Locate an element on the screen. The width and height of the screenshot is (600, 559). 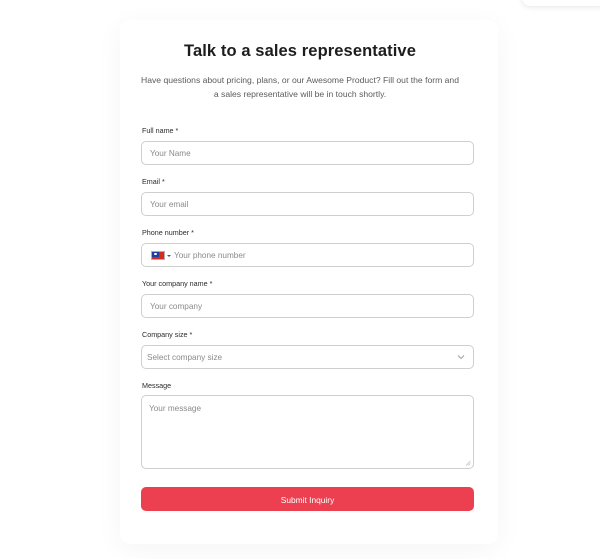
company-size-select: Select company size is located at coordinates (307, 357).